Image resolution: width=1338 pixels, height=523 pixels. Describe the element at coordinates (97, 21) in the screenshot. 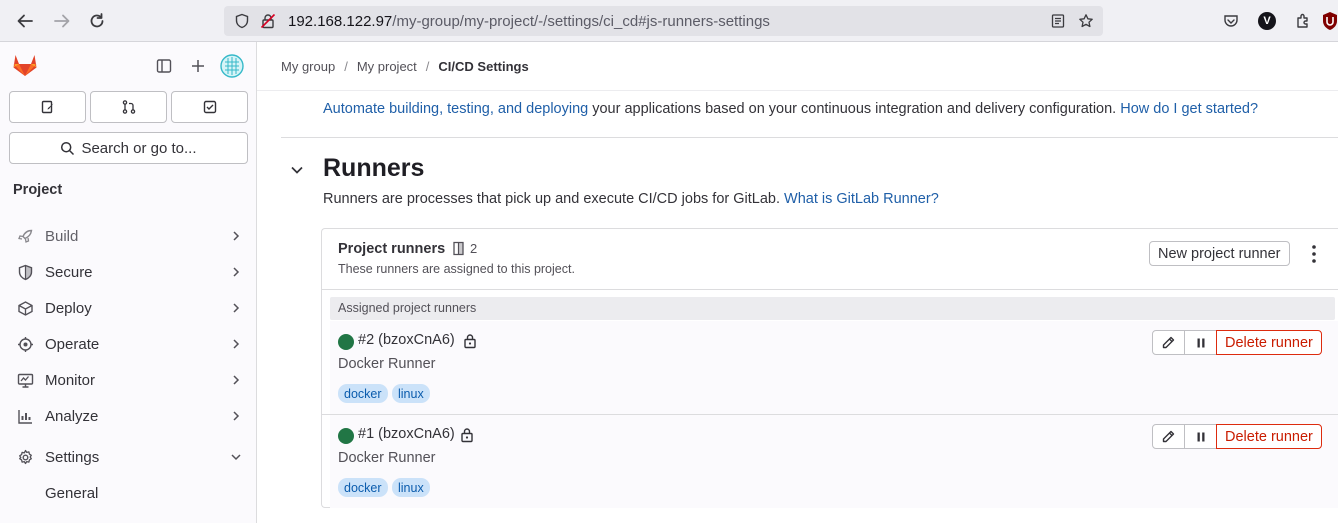

I see `reload-icon` at that location.